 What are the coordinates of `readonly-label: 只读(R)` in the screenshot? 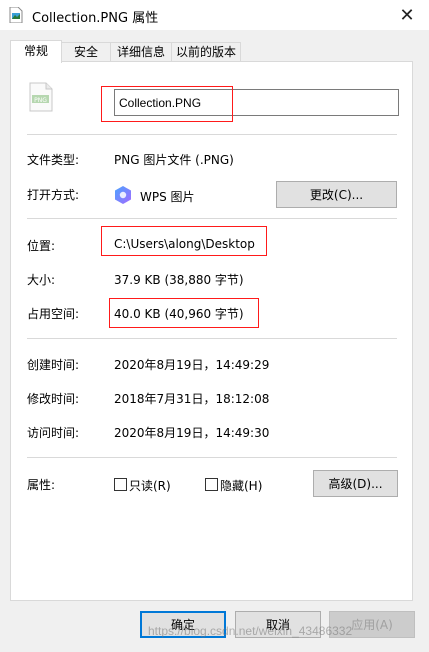 It's located at (150, 485).